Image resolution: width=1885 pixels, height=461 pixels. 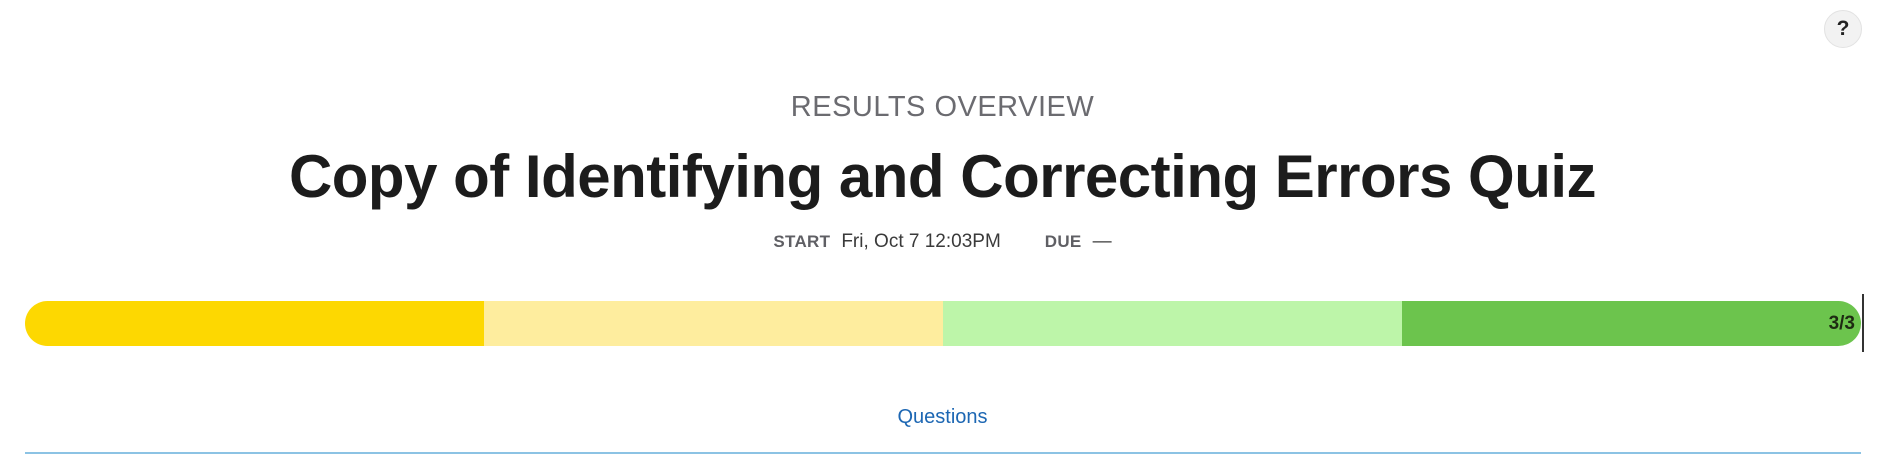 What do you see at coordinates (942, 417) in the screenshot?
I see `tab-questions: Questions` at bounding box center [942, 417].